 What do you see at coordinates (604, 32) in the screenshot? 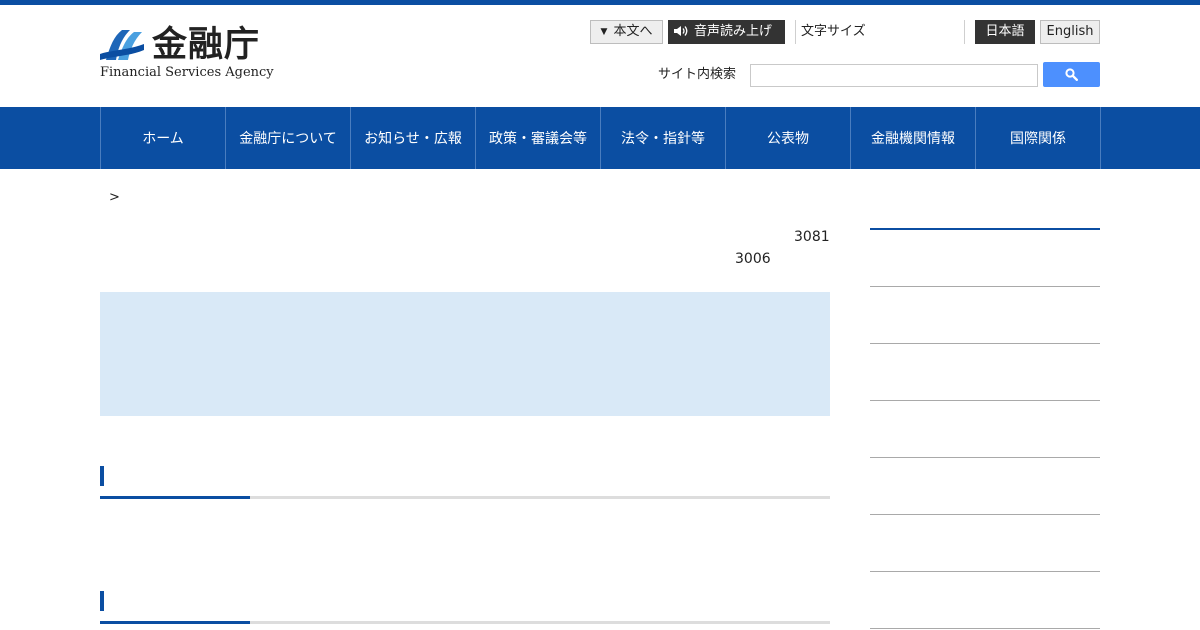
I see `triangle-down-icon: ▼` at bounding box center [604, 32].